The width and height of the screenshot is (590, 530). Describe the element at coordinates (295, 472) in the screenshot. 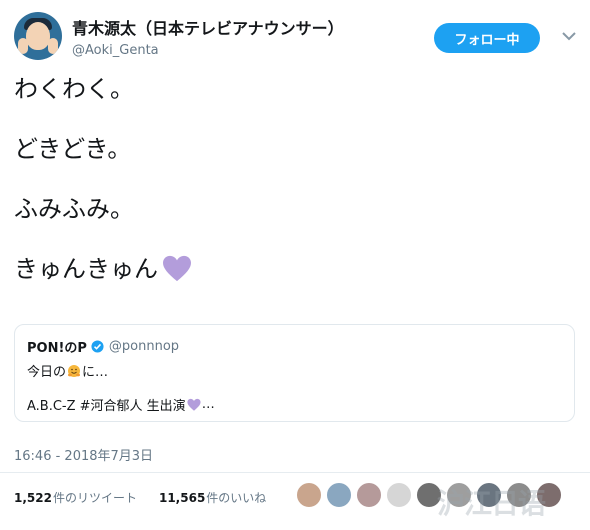

I see `divider` at that location.